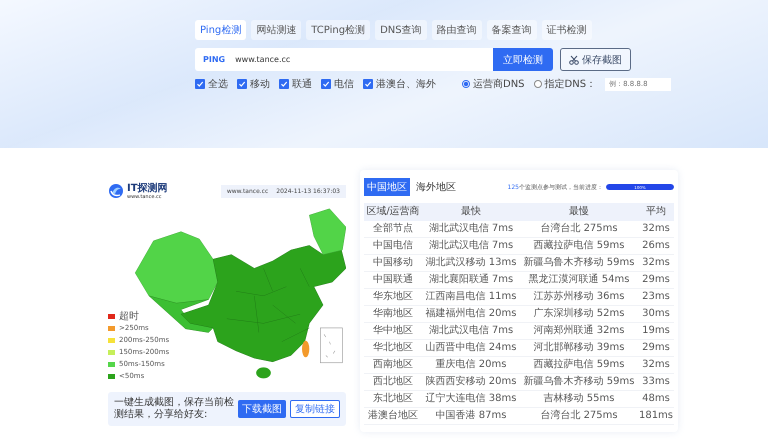 This screenshot has height=445, width=768. Describe the element at coordinates (260, 84) in the screenshot. I see `checkbox-label: 移动` at that location.